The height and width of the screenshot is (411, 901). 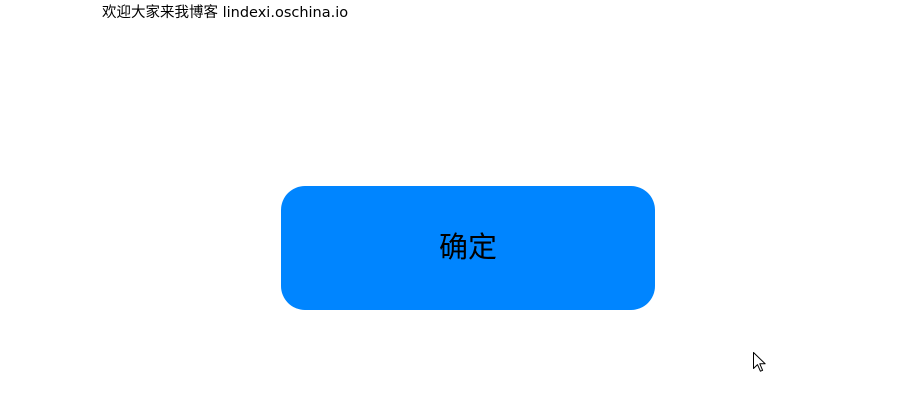 I want to click on confirm-button-label: 确定, so click(x=467, y=247).